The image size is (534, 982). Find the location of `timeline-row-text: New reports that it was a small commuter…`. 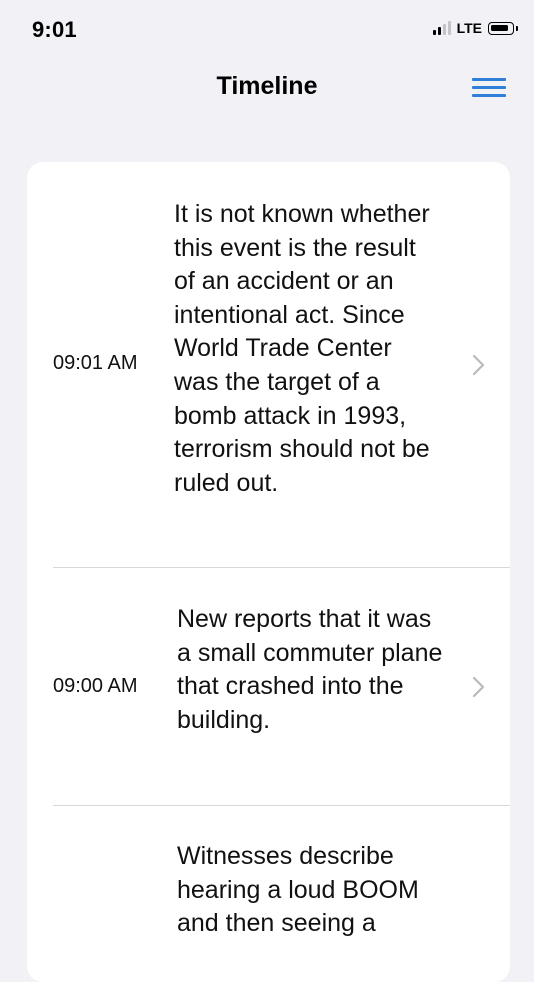

timeline-row-text: New reports that it was a small commuter… is located at coordinates (310, 669).